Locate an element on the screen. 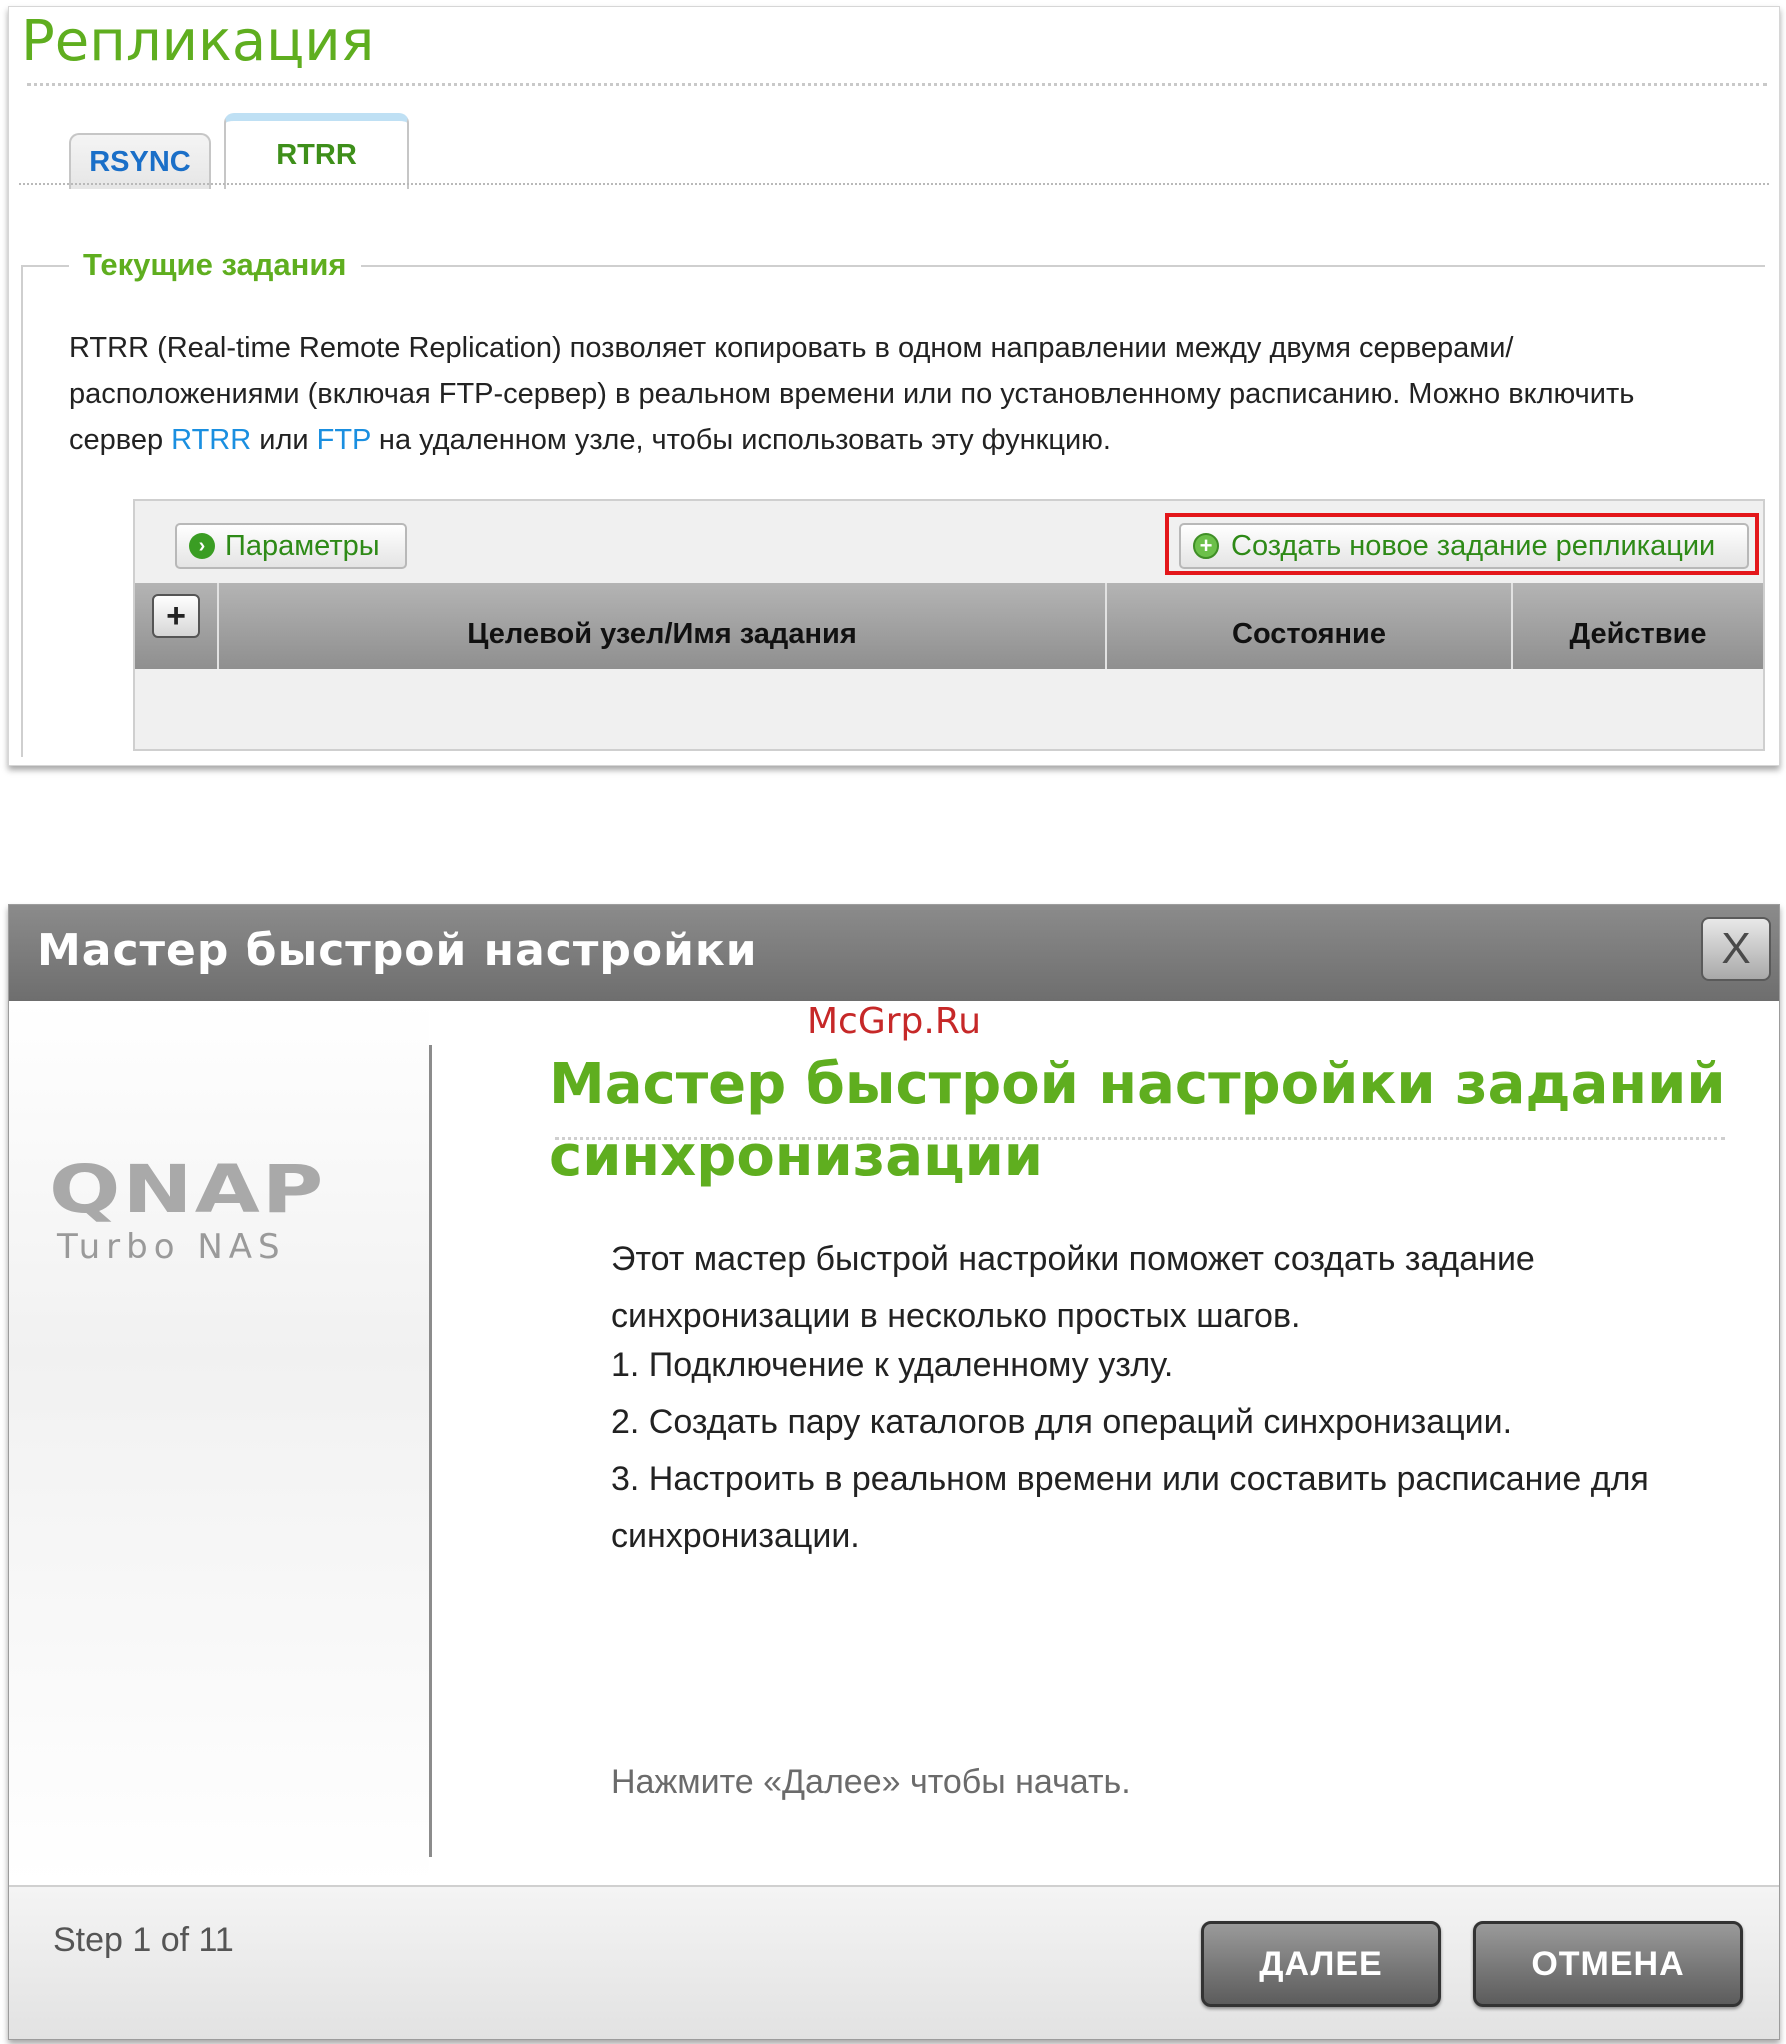  title-divider is located at coordinates (897, 84).